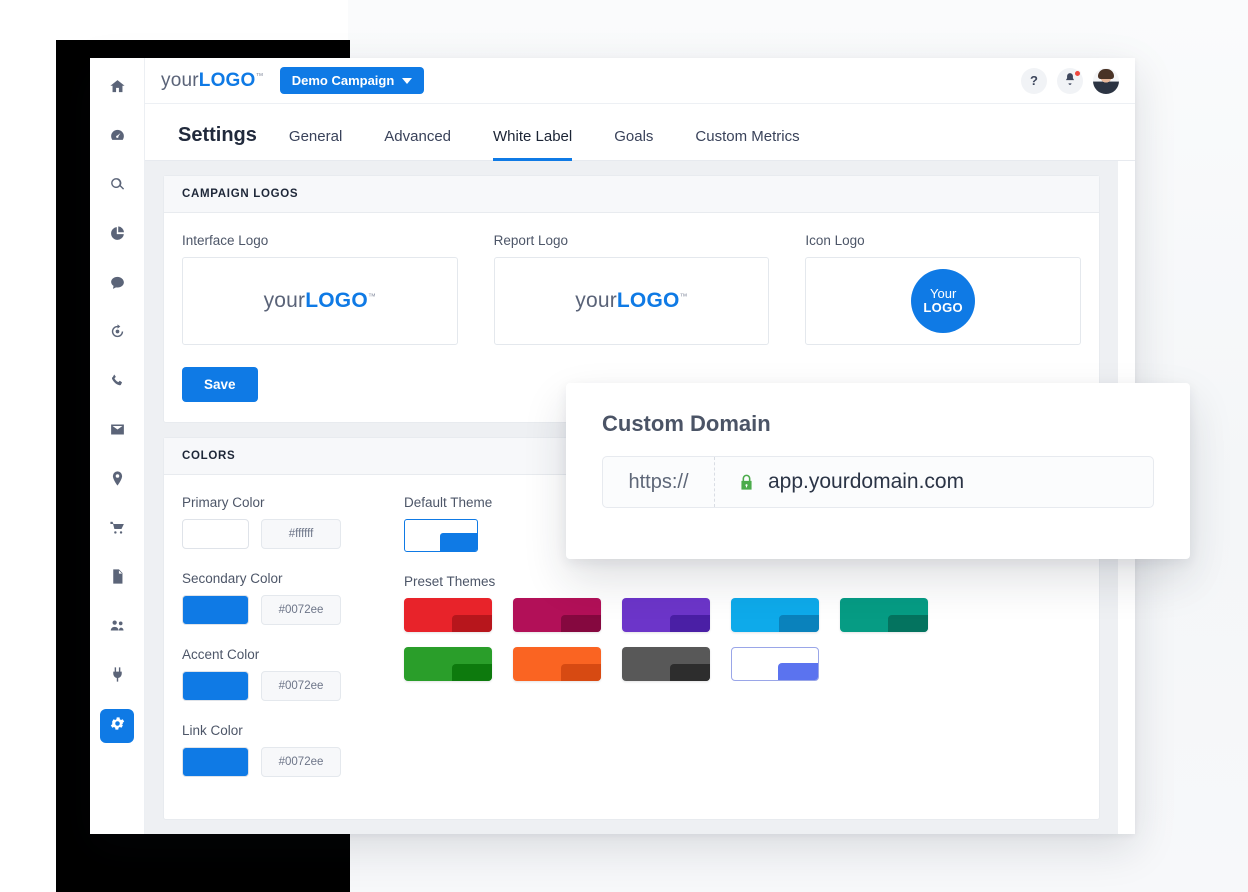 This screenshot has height=892, width=1248. Describe the element at coordinates (215, 610) in the screenshot. I see `secondary-color-swatch` at that location.